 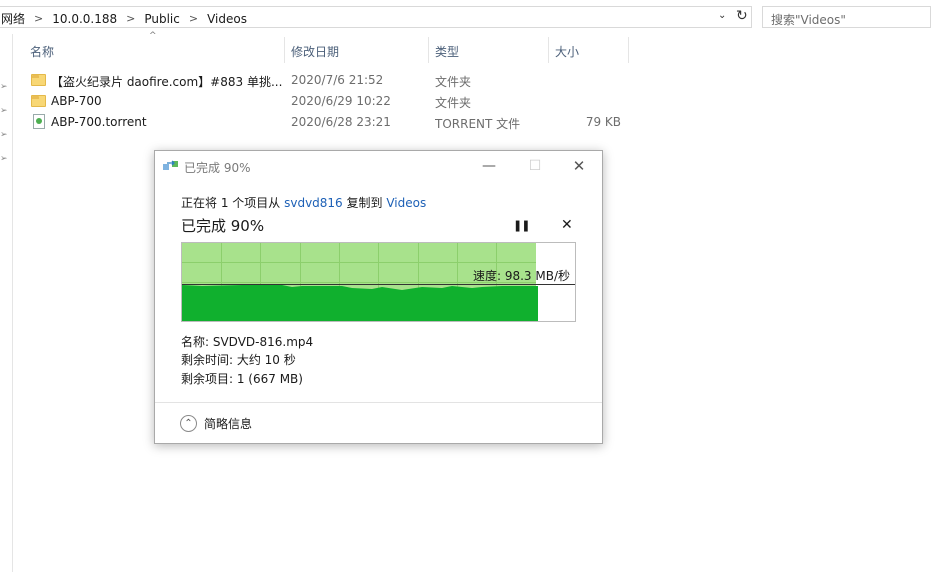 What do you see at coordinates (6, 303) in the screenshot?
I see `navigation-pane: ➢ ➢ ➢ ➢` at bounding box center [6, 303].